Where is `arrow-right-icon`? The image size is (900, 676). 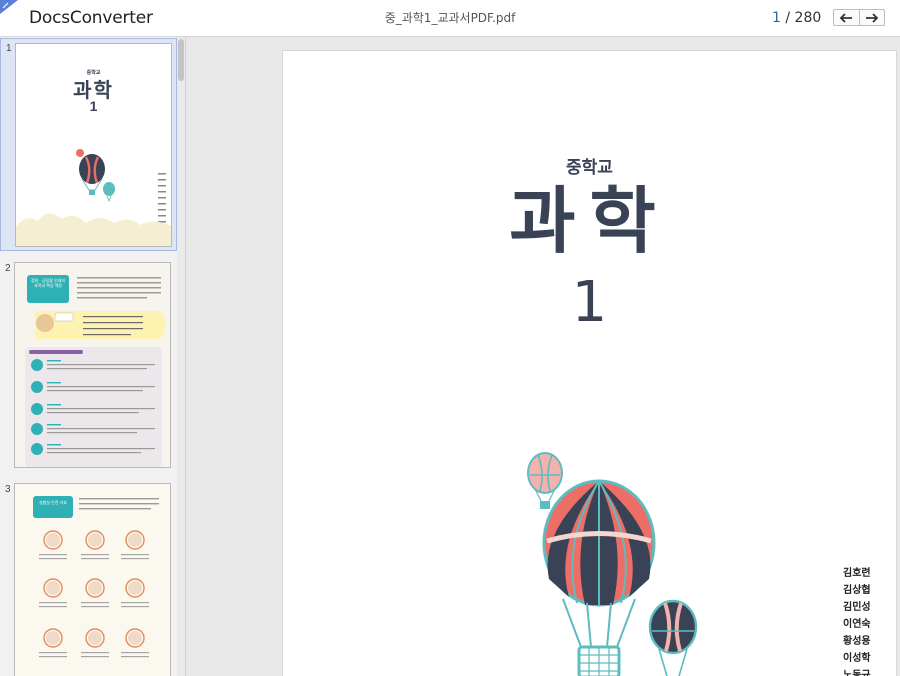
arrow-right-icon is located at coordinates (872, 17).